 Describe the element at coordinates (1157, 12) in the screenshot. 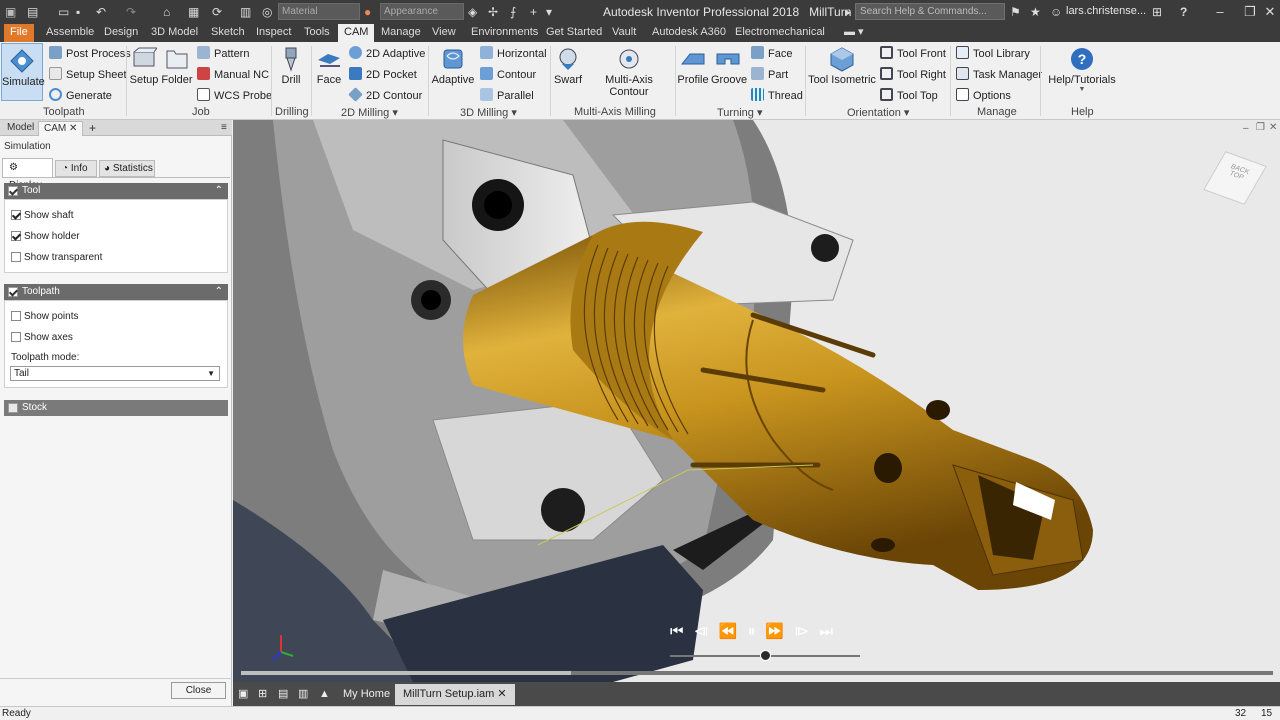

I see `cart-icon: ⊞` at that location.